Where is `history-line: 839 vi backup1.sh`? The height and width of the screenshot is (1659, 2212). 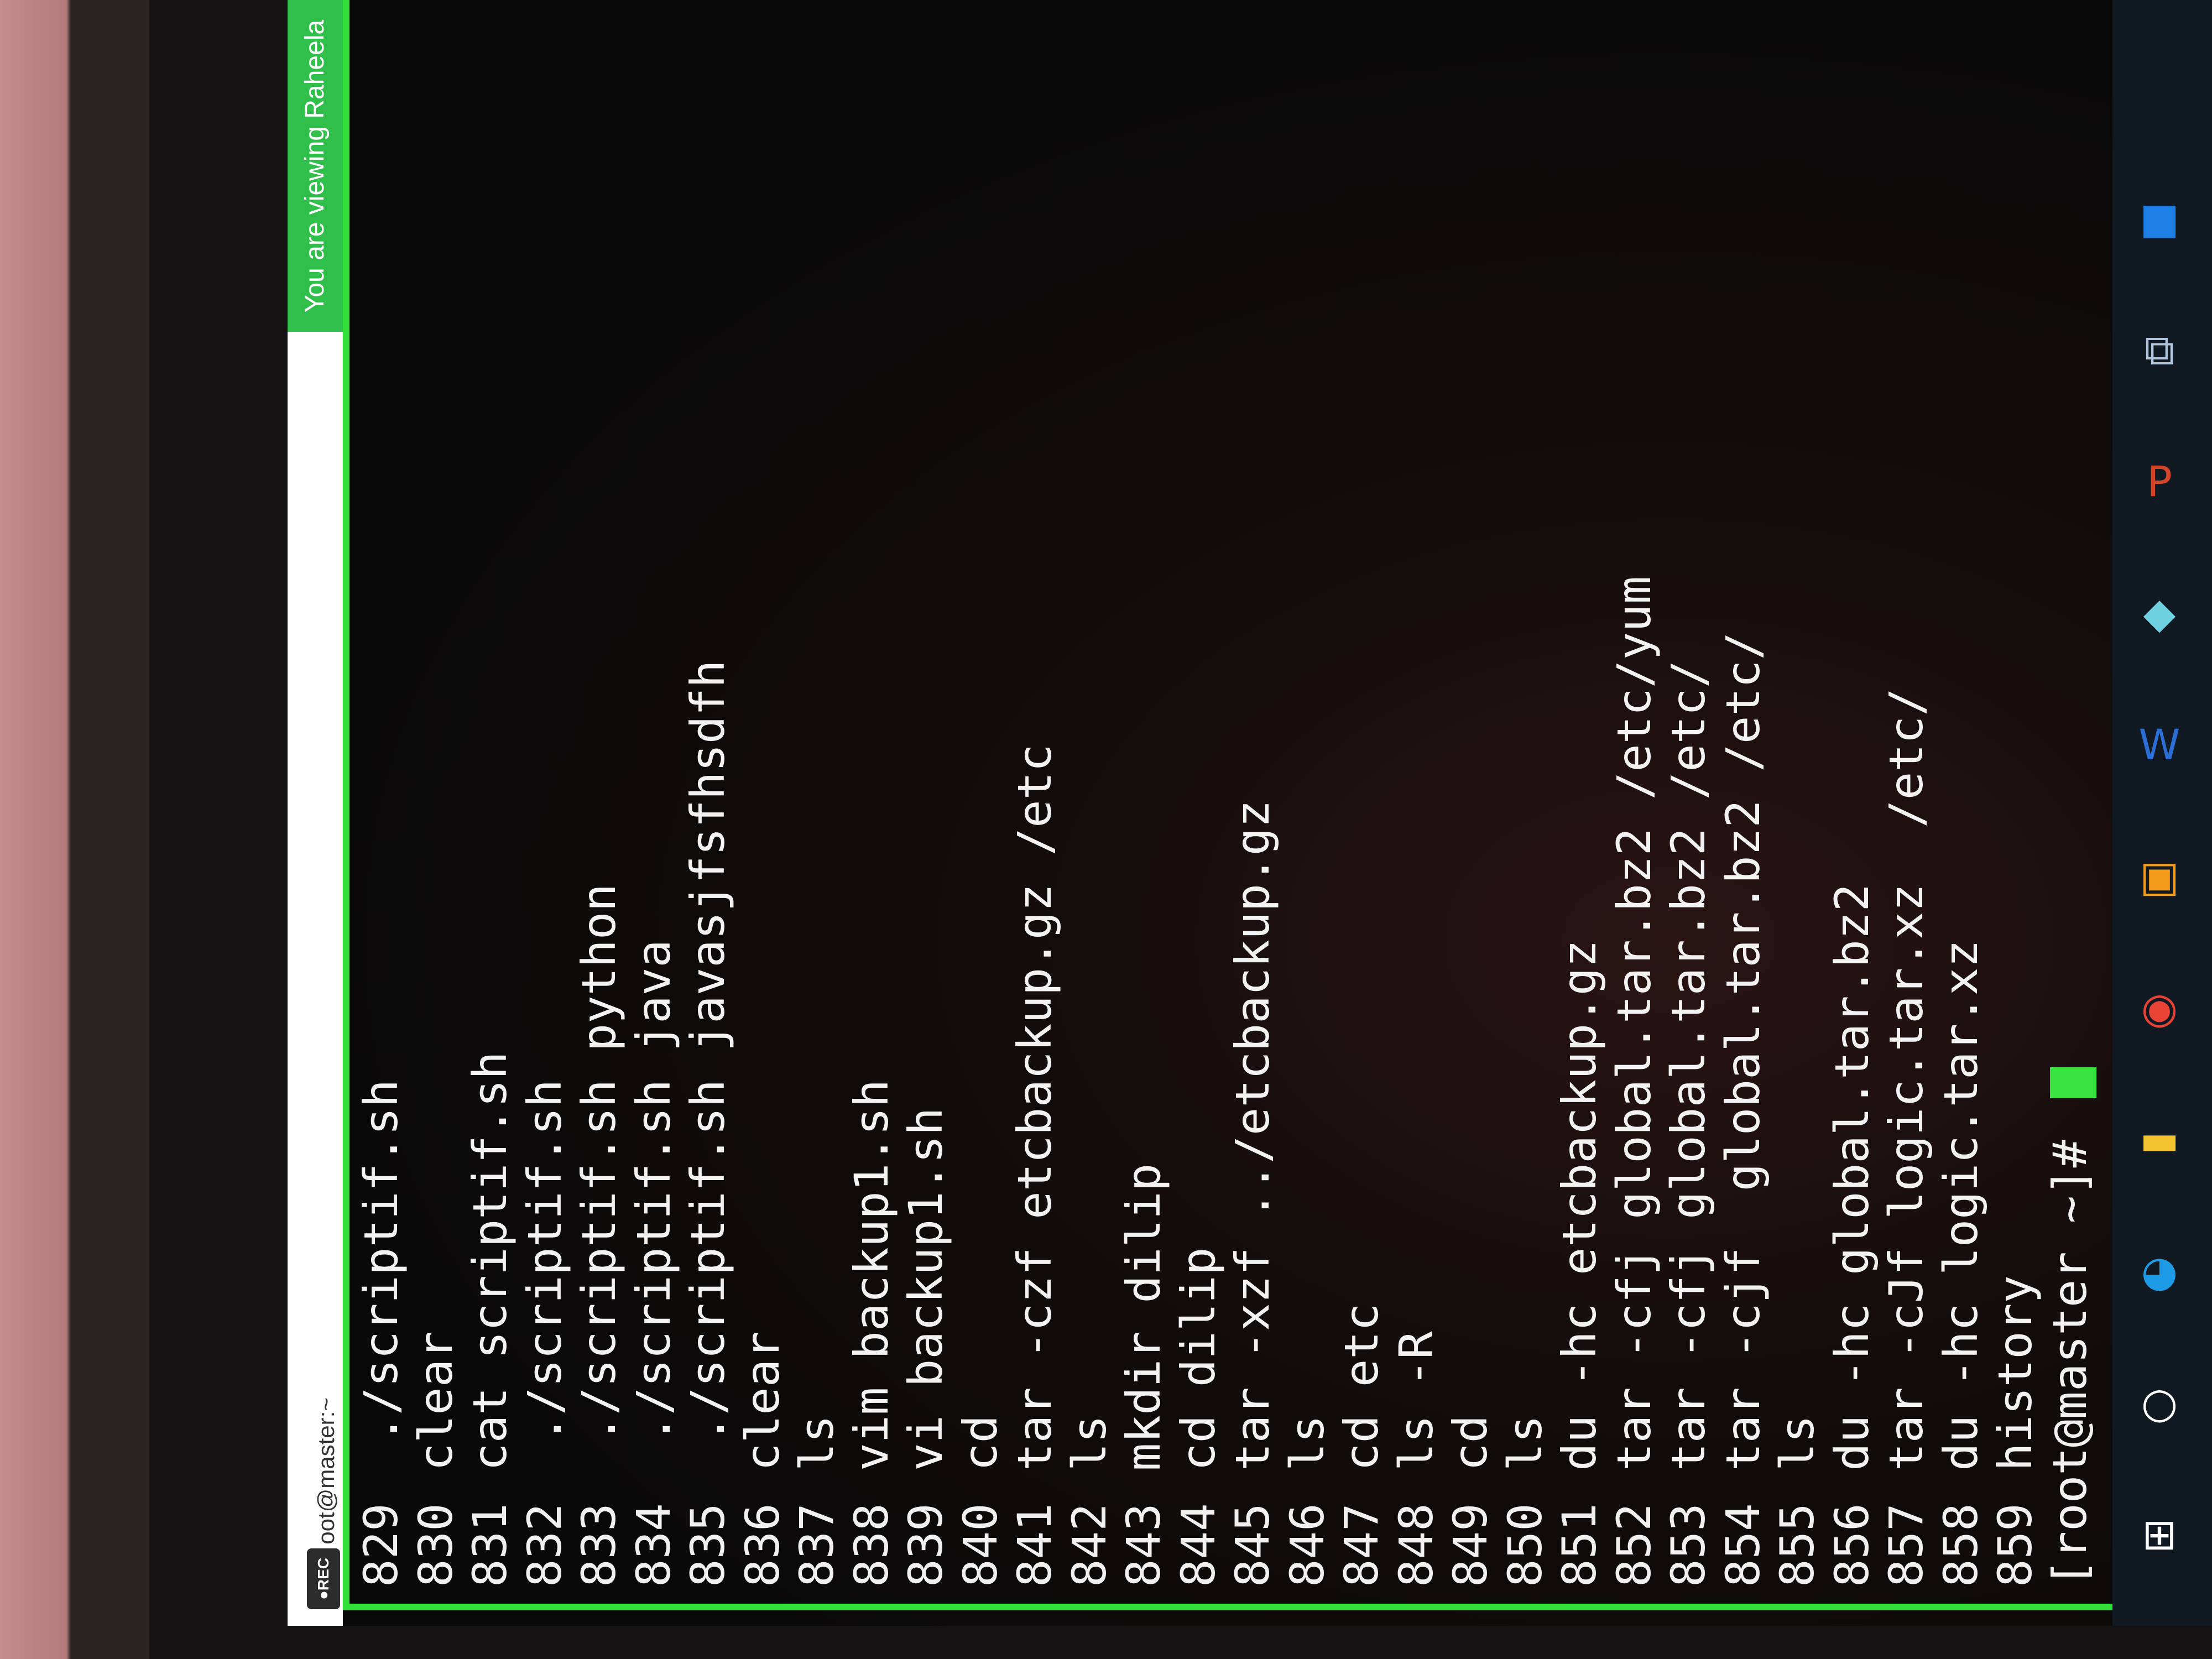
history-line: 839 vi backup1.sh is located at coordinates (926, 802).